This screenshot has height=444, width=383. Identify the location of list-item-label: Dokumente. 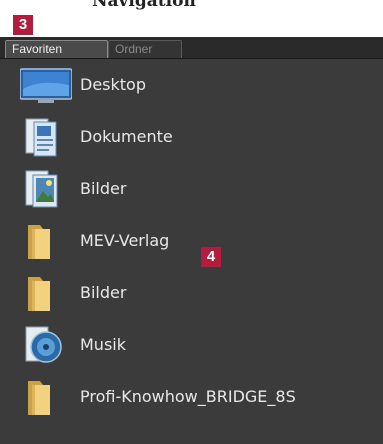
(126, 136).